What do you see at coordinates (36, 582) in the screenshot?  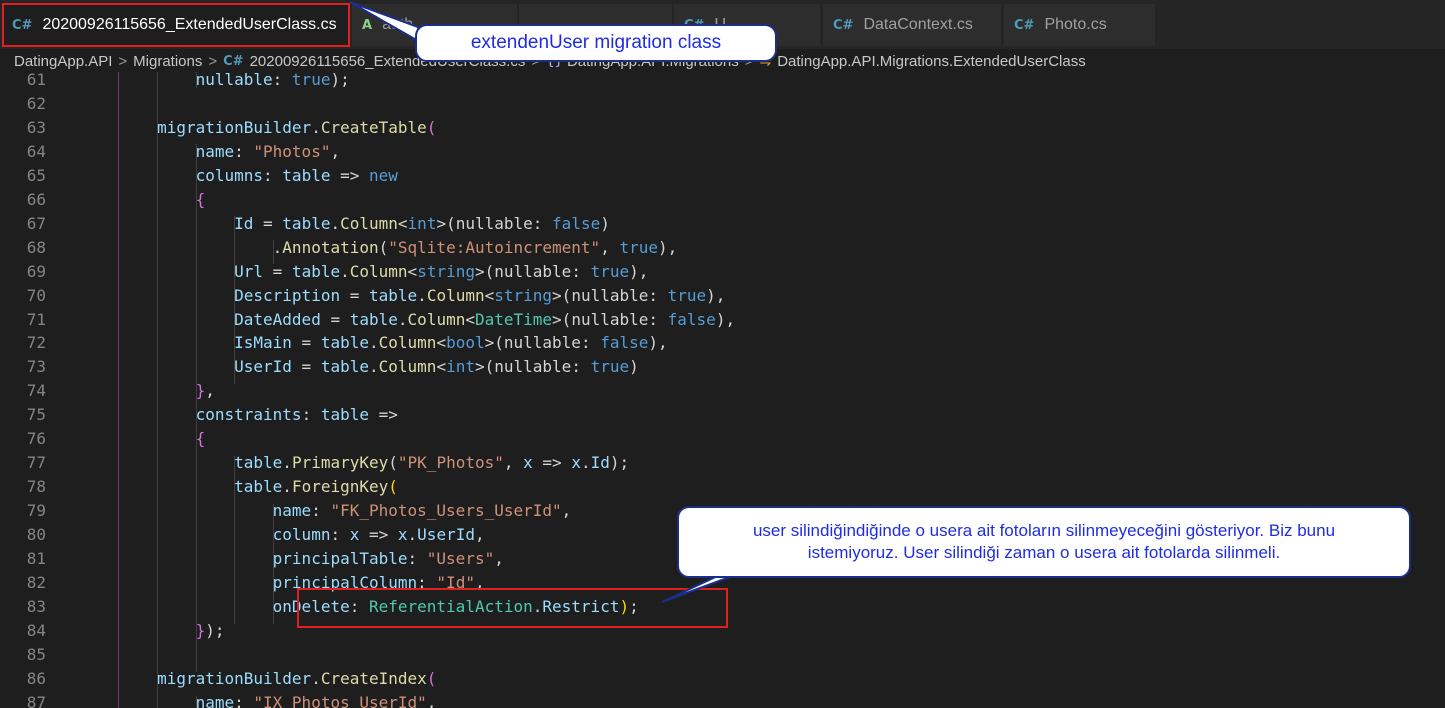 I see `line-number: 82` at bounding box center [36, 582].